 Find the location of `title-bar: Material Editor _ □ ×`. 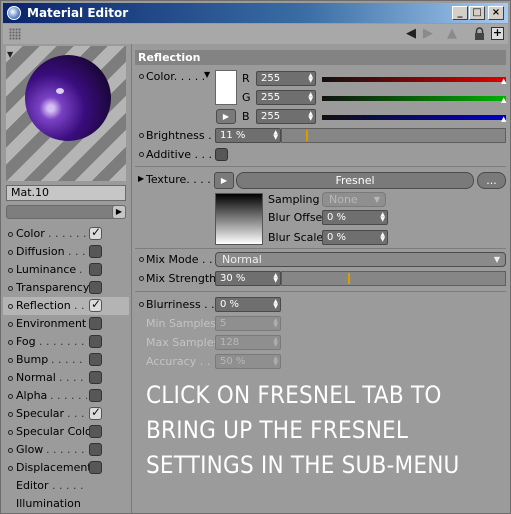

title-bar: Material Editor _ □ × is located at coordinates (255, 13).